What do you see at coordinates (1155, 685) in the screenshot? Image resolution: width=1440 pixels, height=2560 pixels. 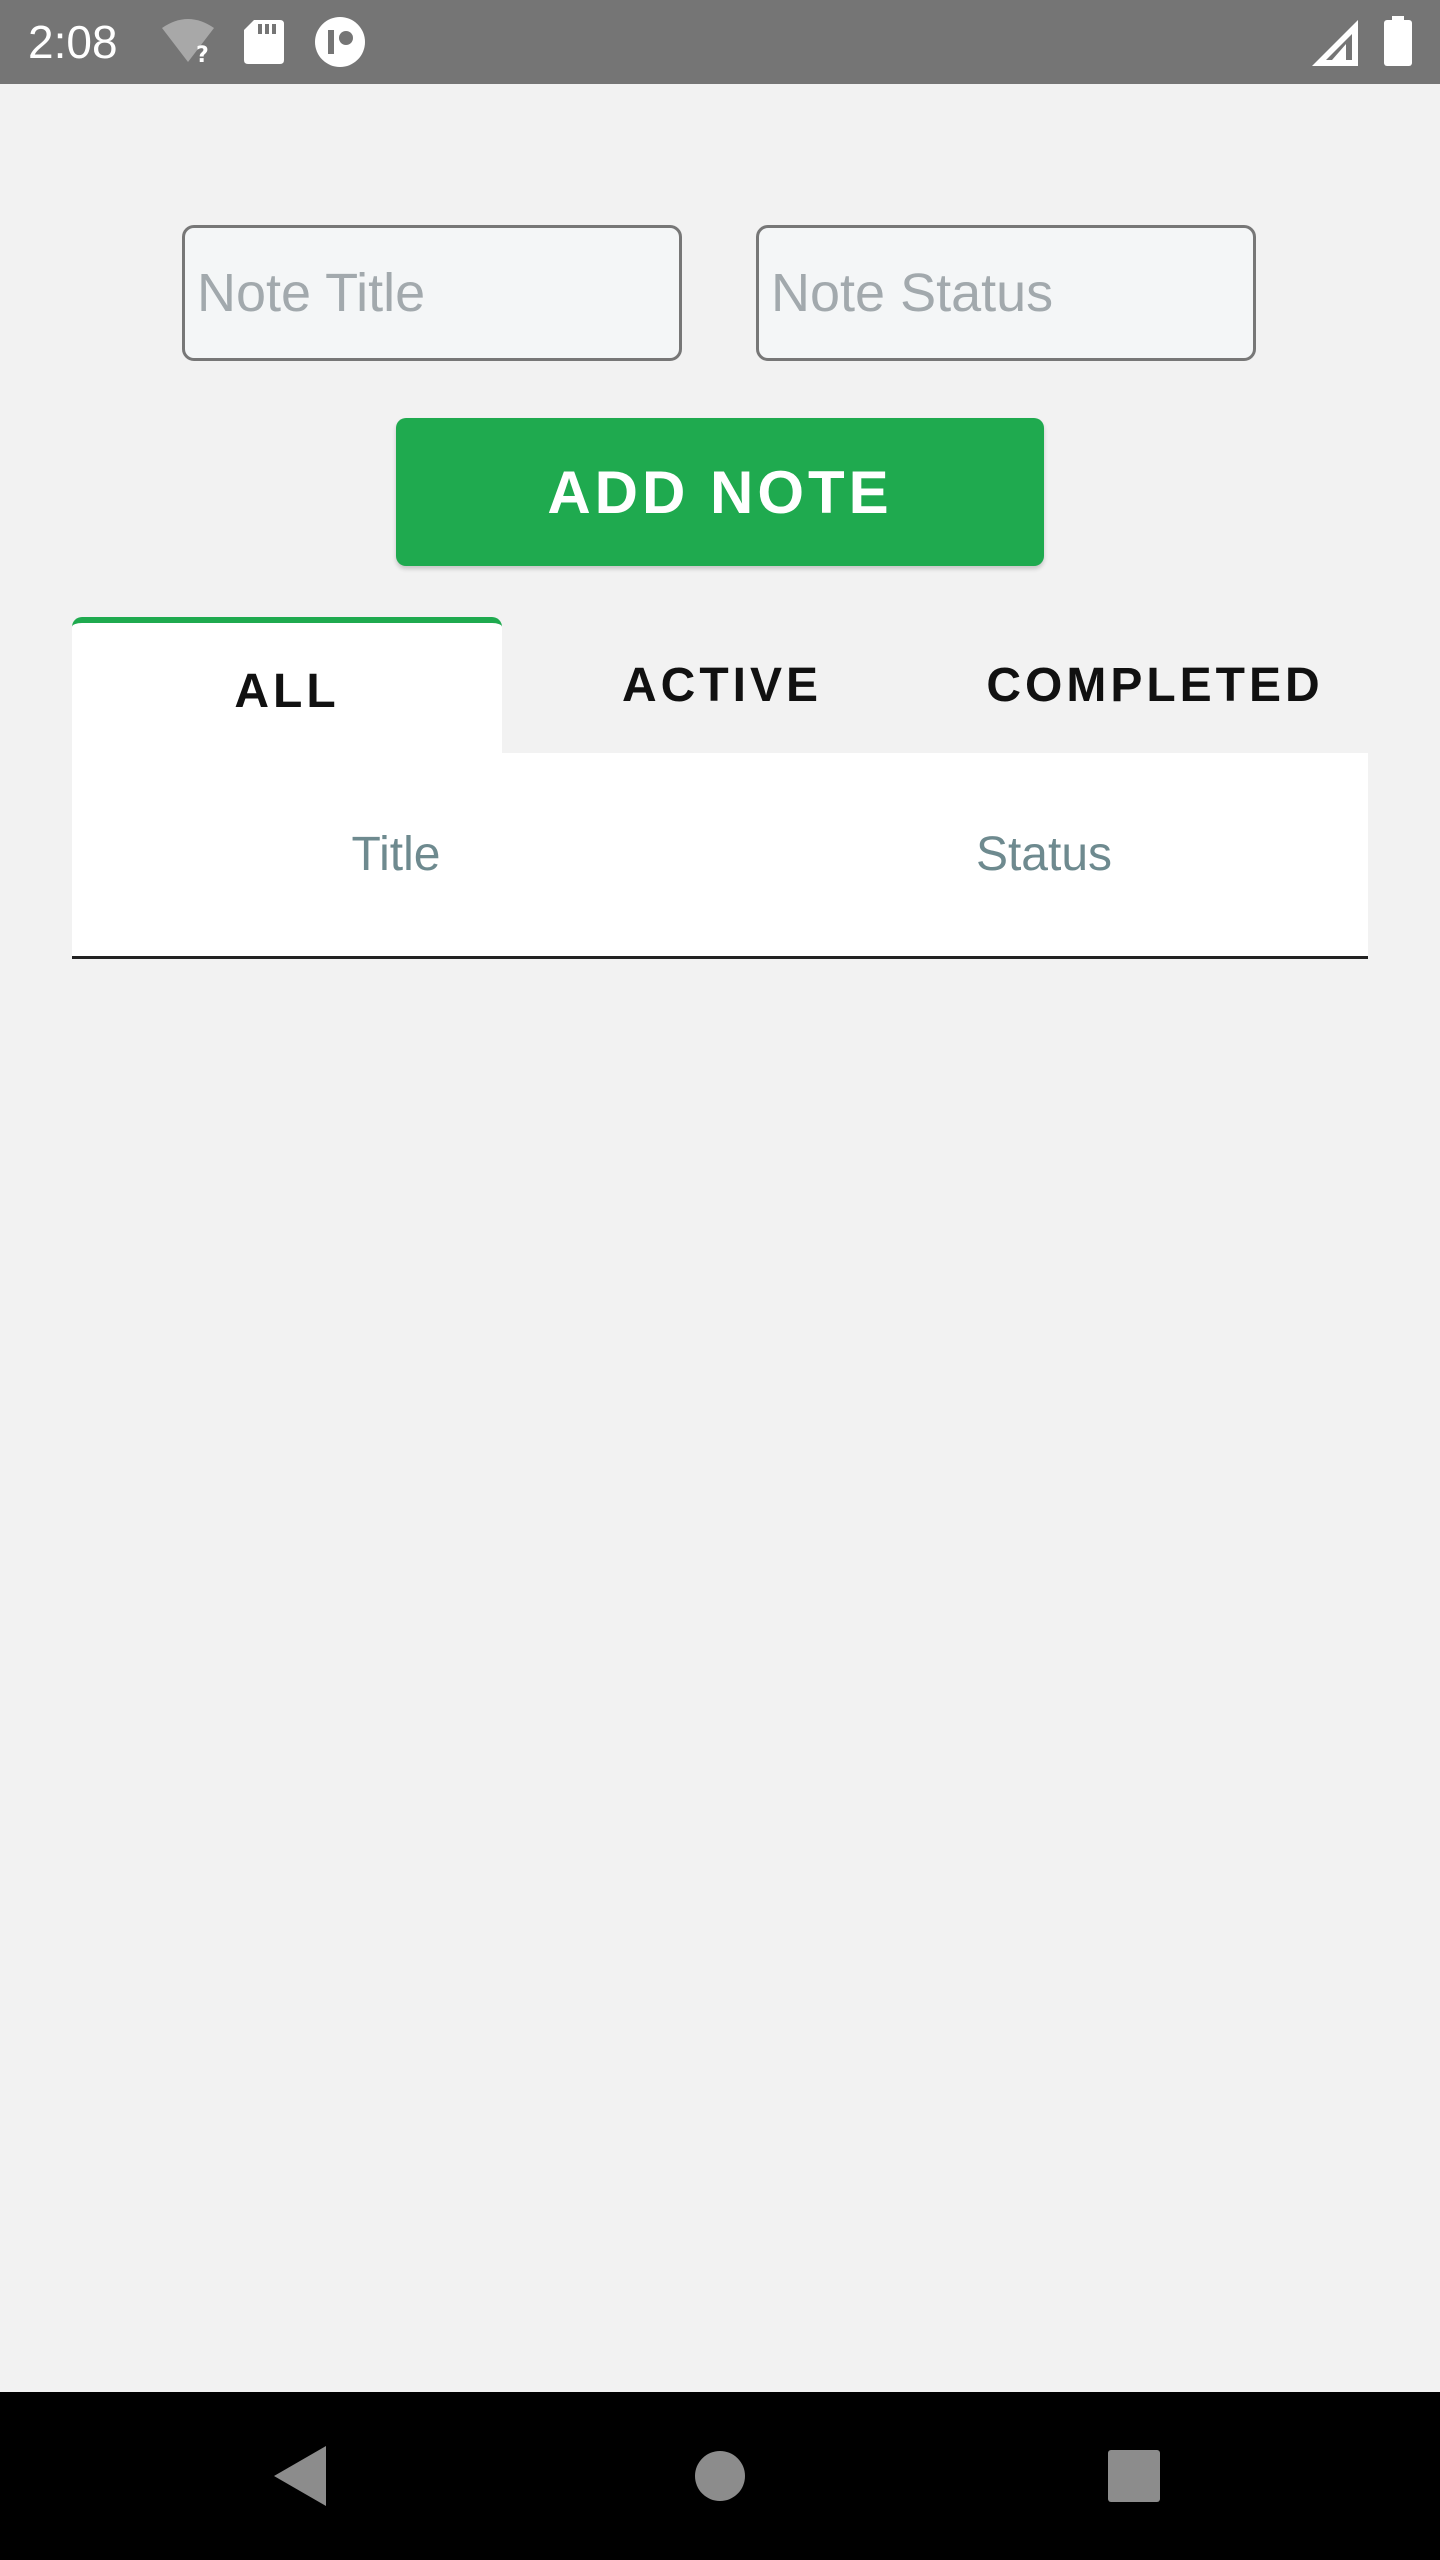 I see `tab-completed: COMPLETED` at bounding box center [1155, 685].